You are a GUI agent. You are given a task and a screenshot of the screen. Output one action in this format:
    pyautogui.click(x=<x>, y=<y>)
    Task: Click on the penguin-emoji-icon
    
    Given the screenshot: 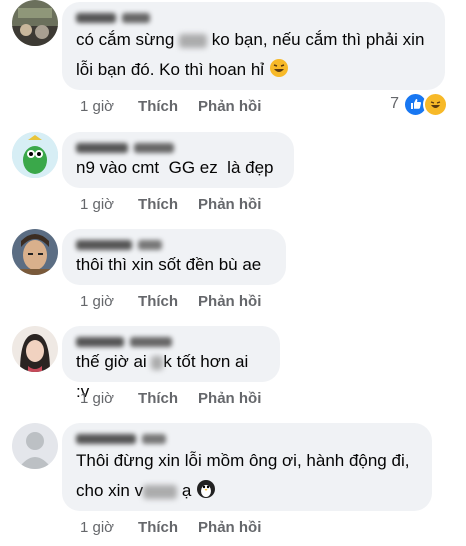 What is the action you would take?
    pyautogui.click(x=206, y=489)
    